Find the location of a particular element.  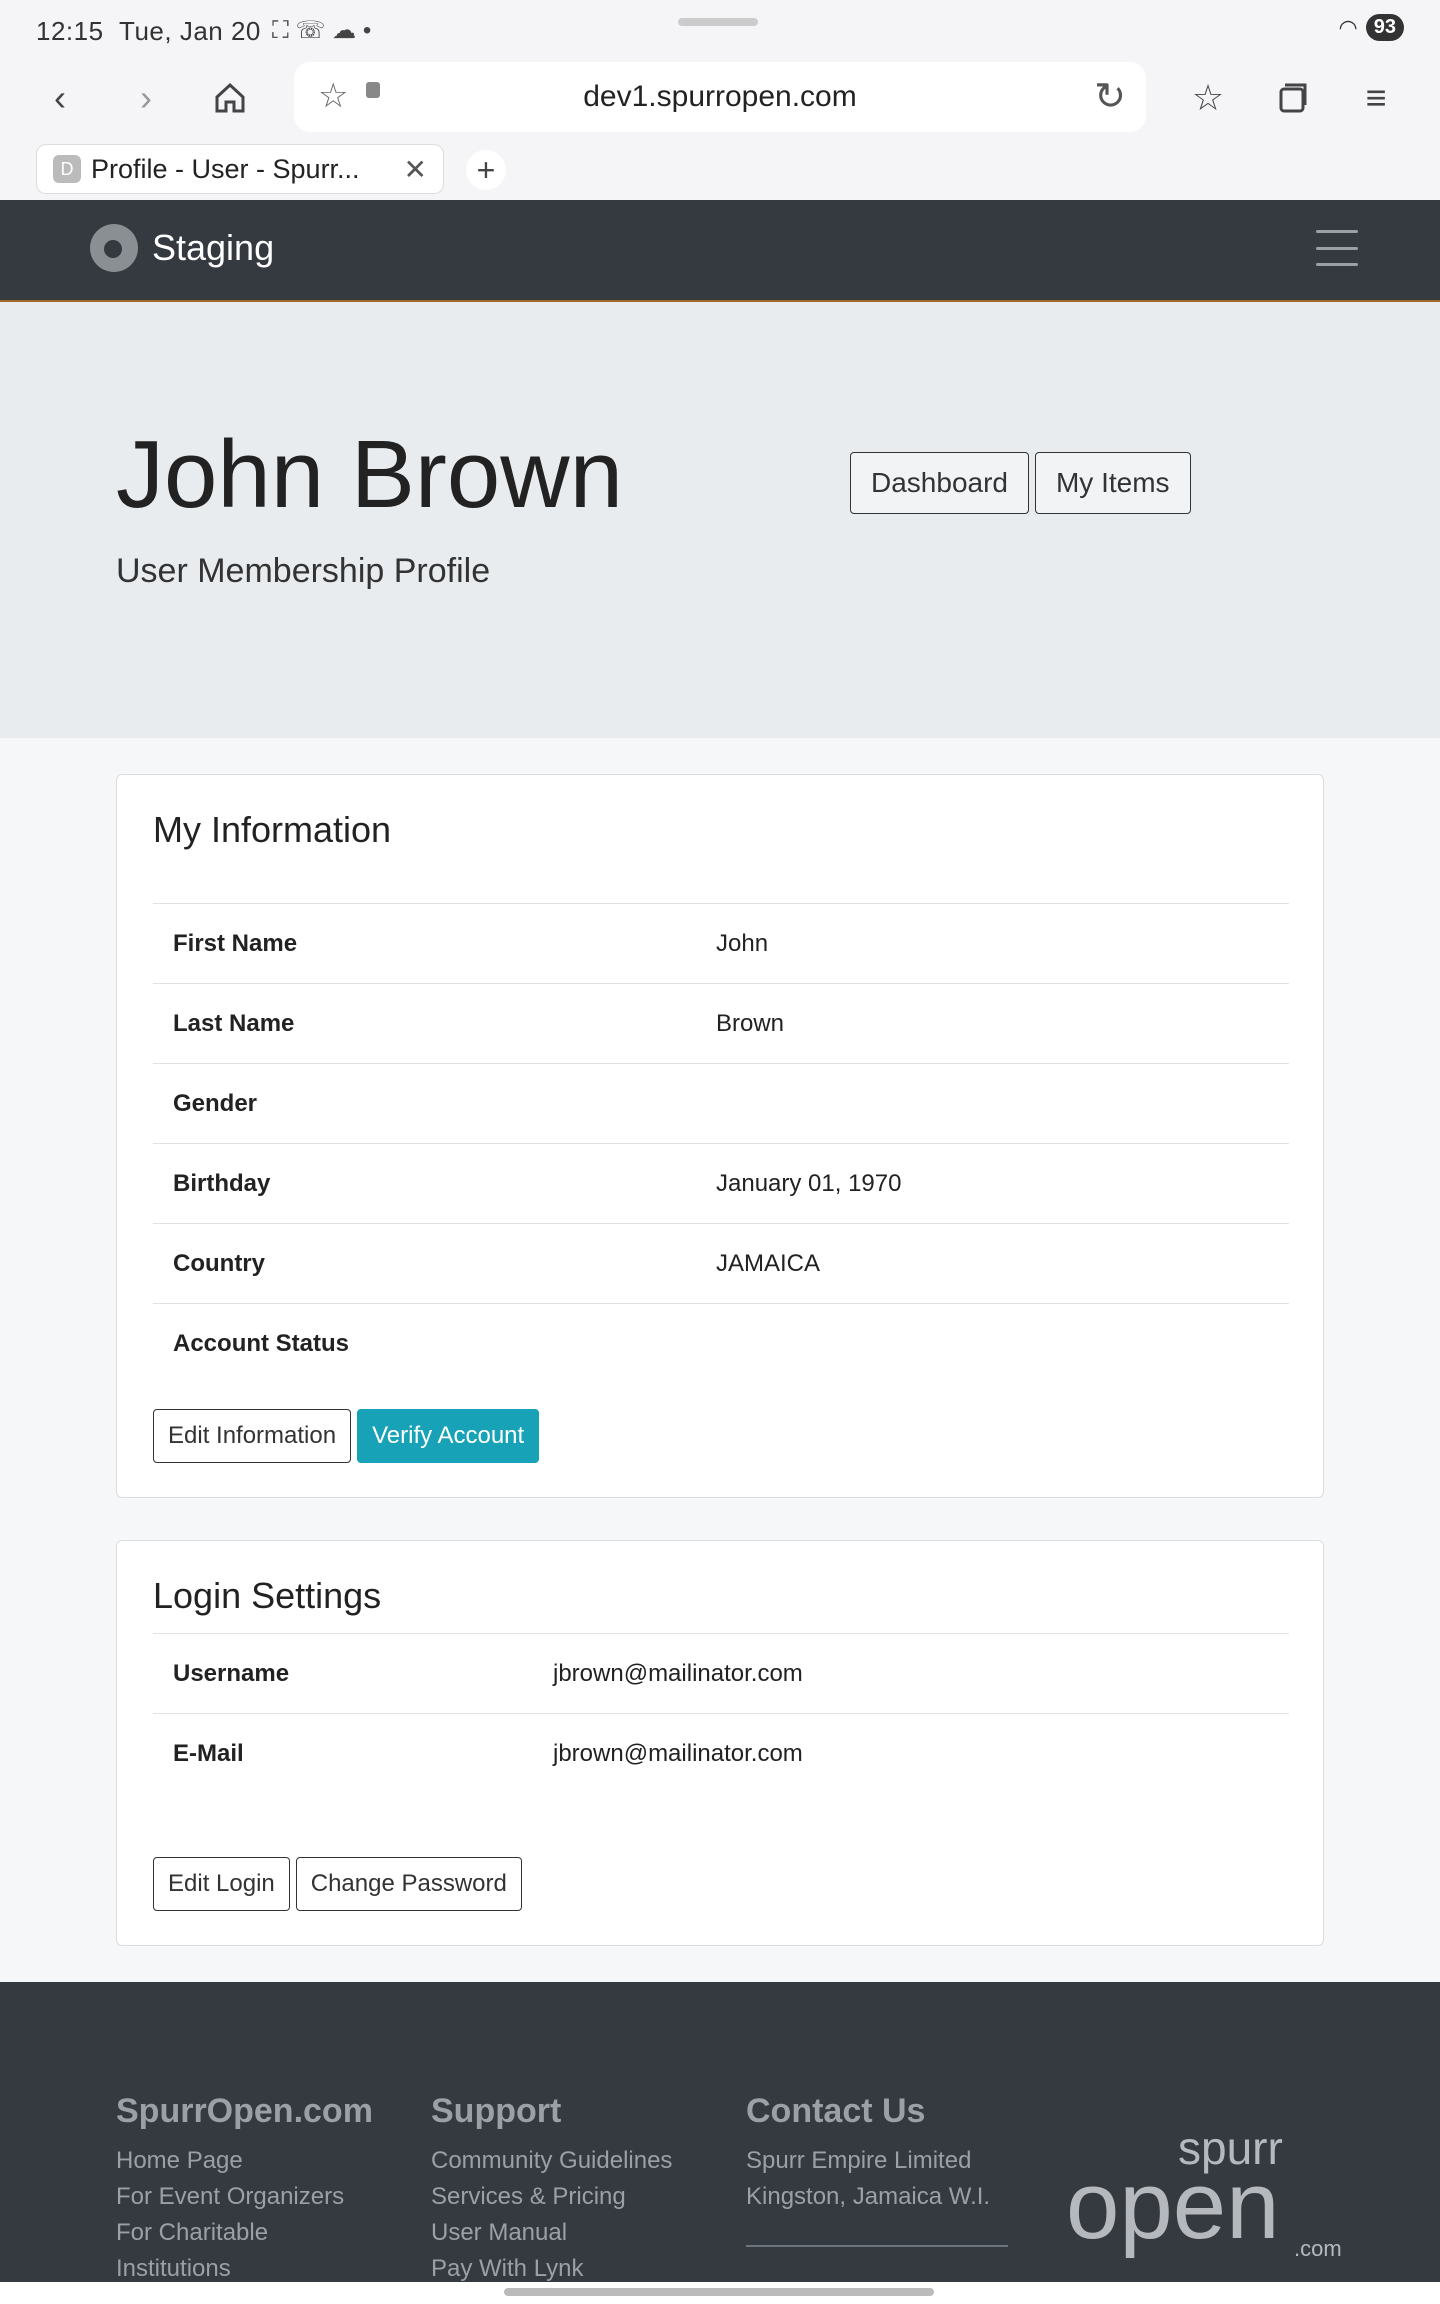

address-bar: ☆ dev1.spurropen.com ↻ is located at coordinates (720, 97).